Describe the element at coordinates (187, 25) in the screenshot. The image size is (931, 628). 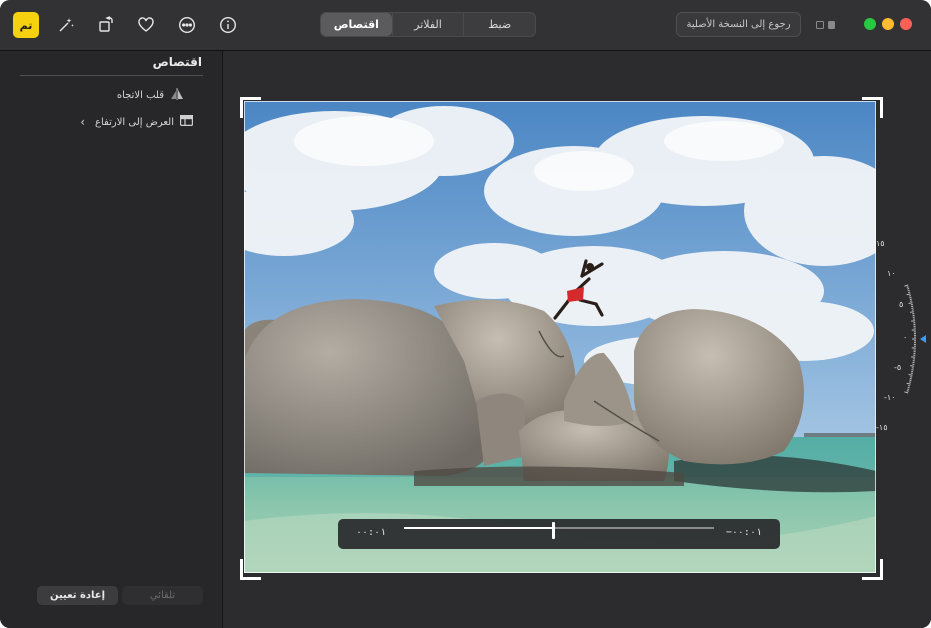
I see `more-icon` at that location.